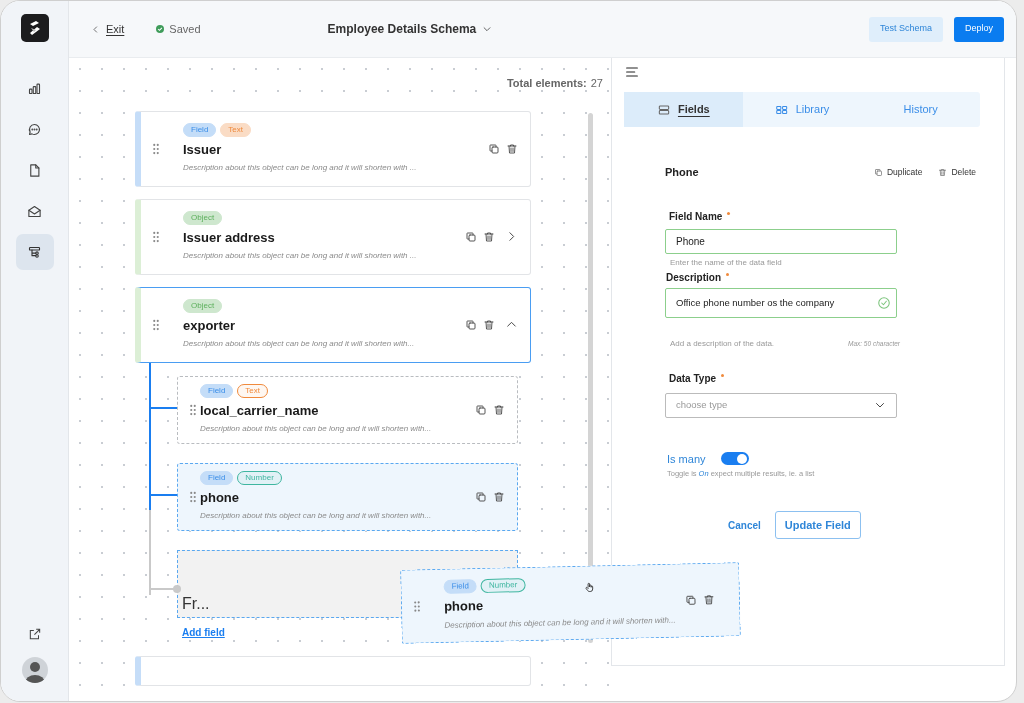  Describe the element at coordinates (683, 109) in the screenshot. I see `tab: Fields` at that location.